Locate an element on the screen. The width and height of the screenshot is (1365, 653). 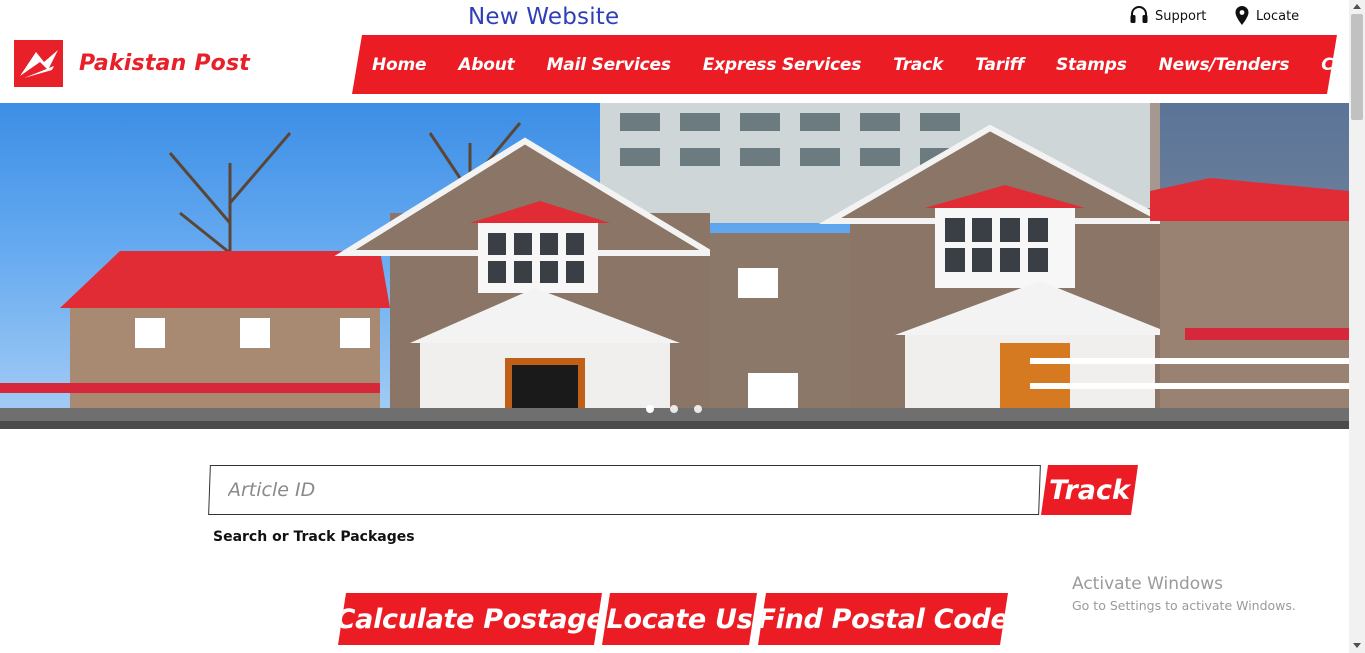
nav-track: Track is located at coordinates (918, 65).